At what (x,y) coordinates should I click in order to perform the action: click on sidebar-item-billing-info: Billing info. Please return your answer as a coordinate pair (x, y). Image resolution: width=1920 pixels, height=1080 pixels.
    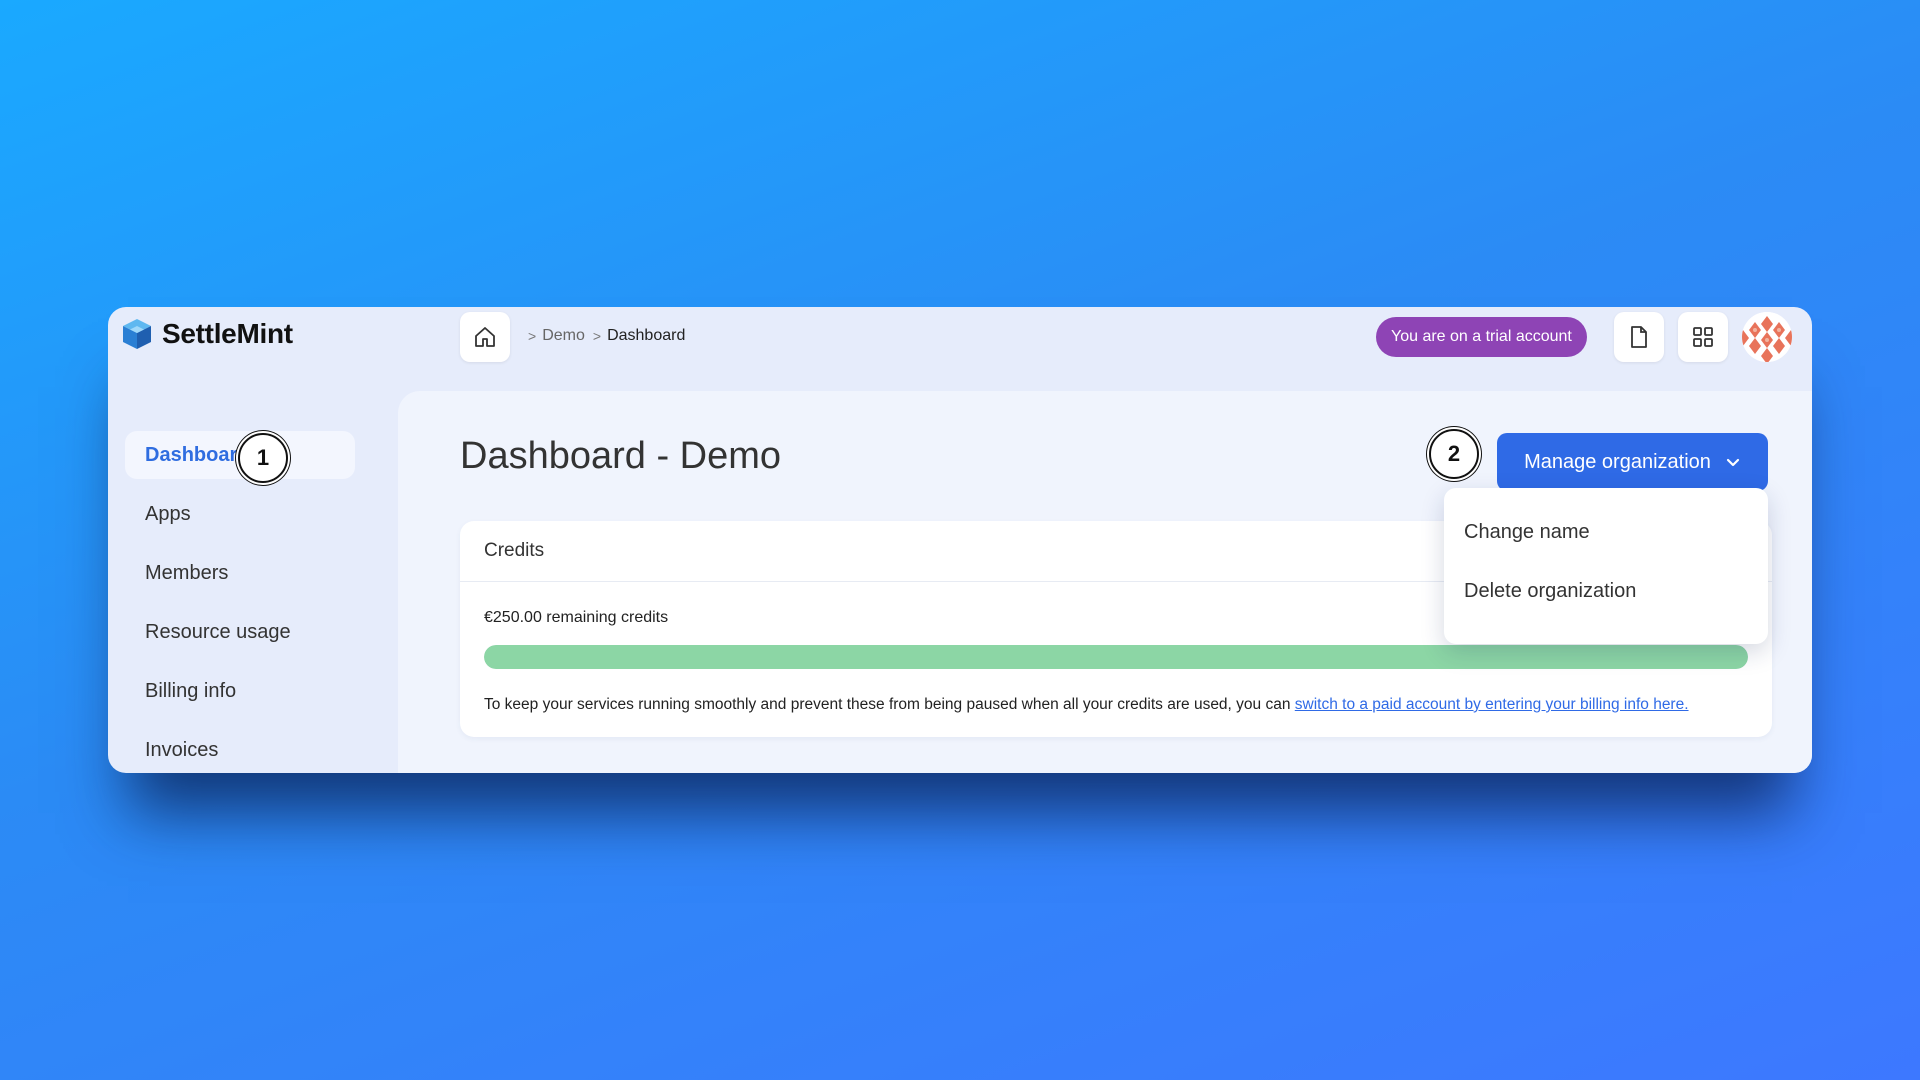
    Looking at the image, I should click on (240, 691).